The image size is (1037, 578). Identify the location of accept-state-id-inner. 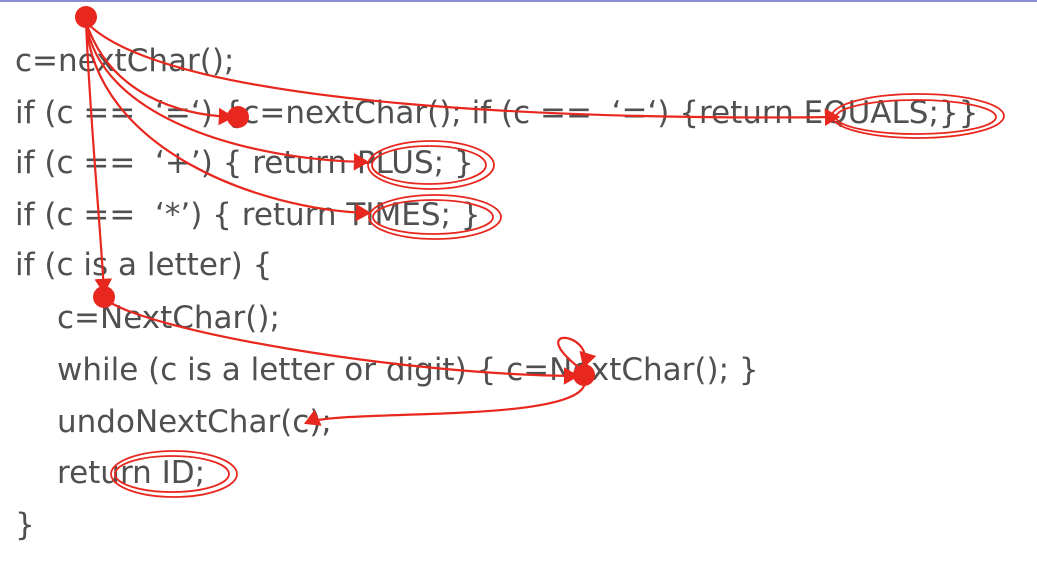
(172, 474).